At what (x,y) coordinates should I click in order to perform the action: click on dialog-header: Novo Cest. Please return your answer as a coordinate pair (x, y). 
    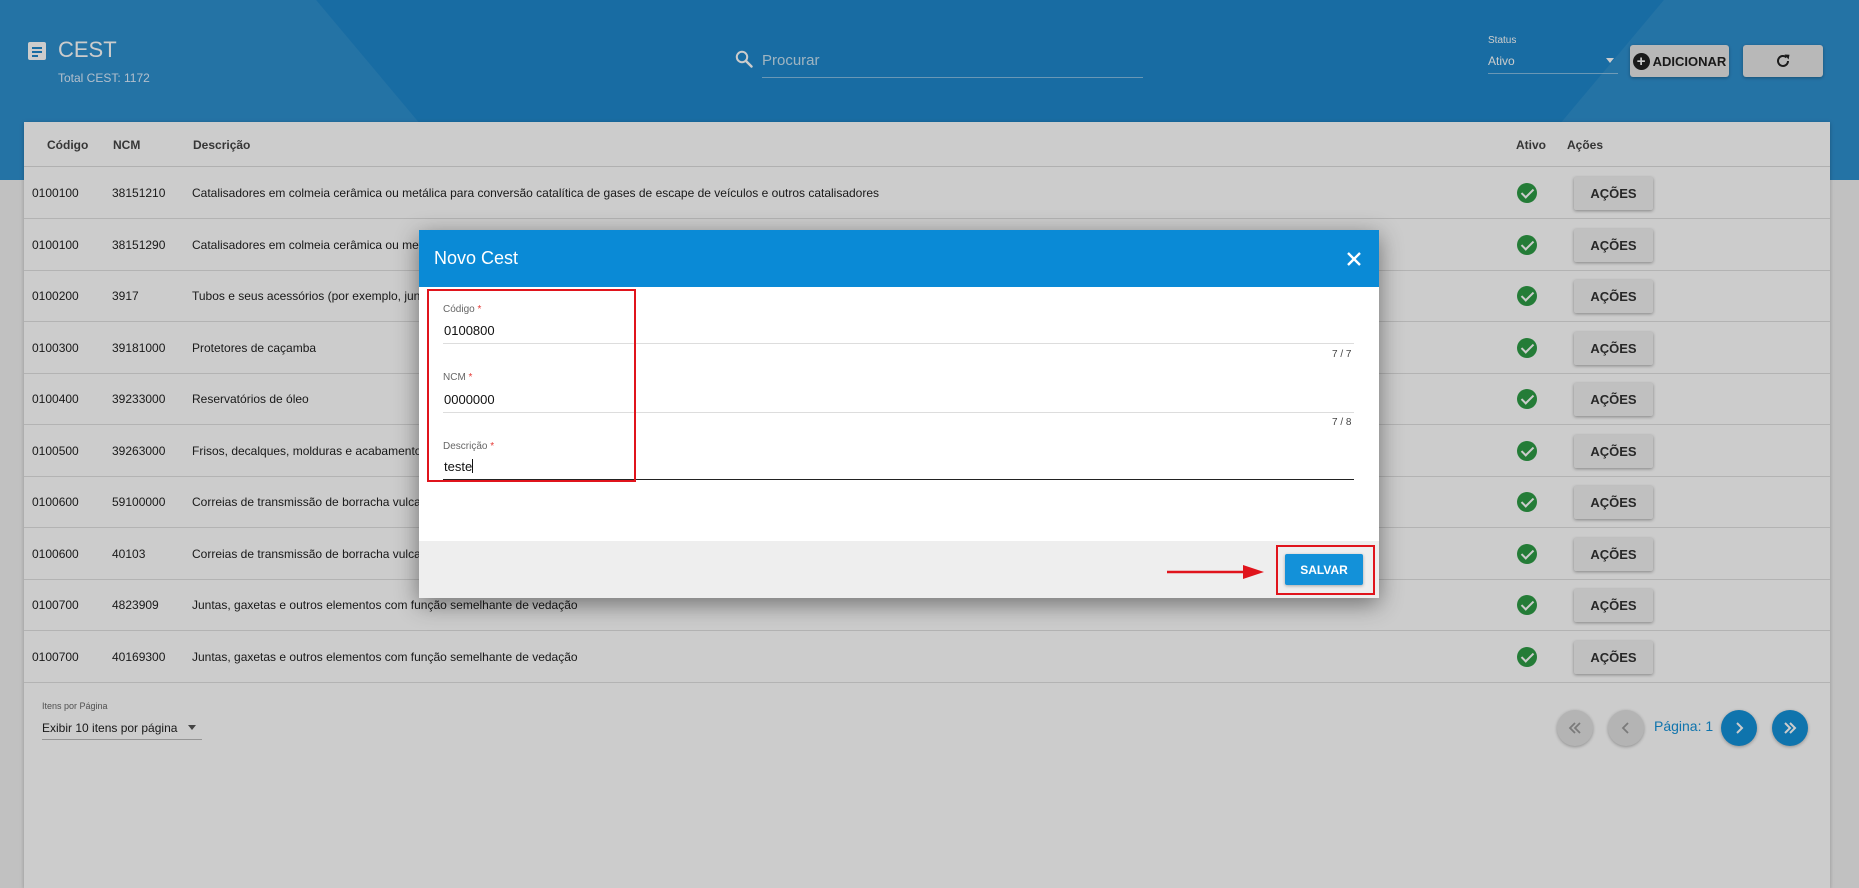
    Looking at the image, I should click on (899, 258).